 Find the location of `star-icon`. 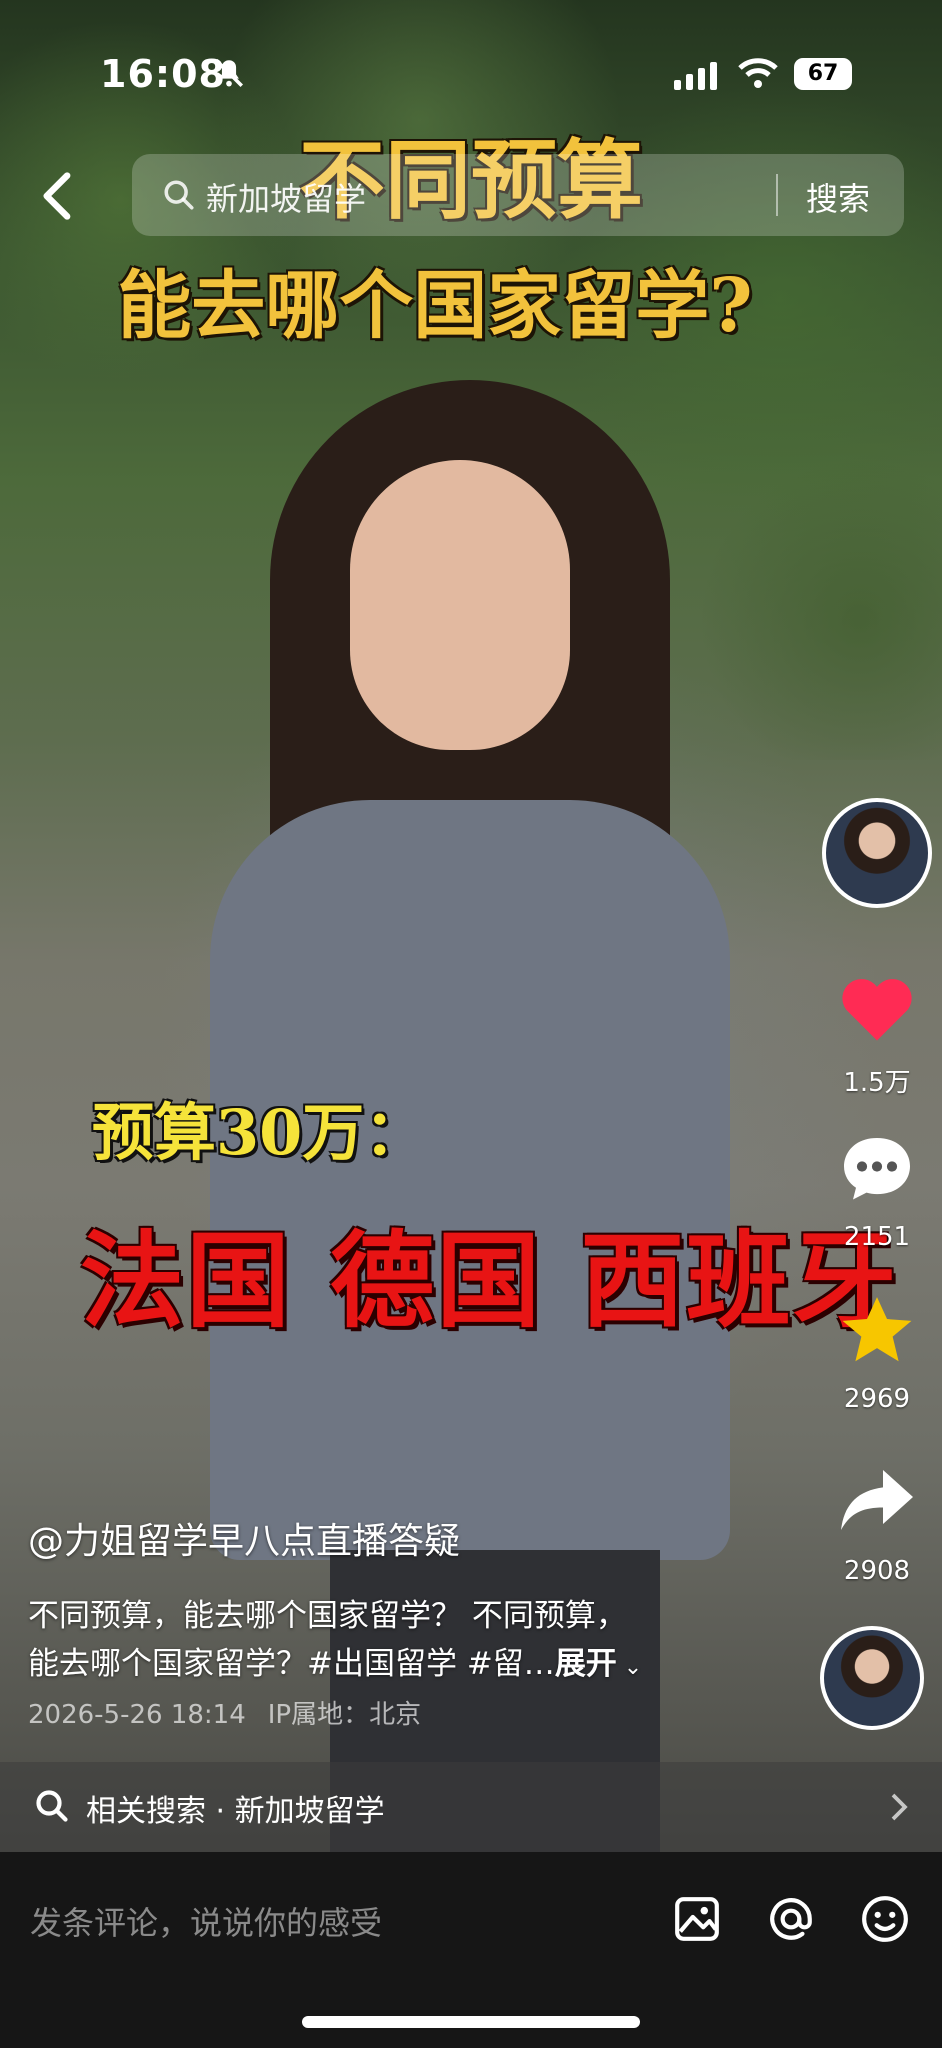

star-icon is located at coordinates (877, 1330).